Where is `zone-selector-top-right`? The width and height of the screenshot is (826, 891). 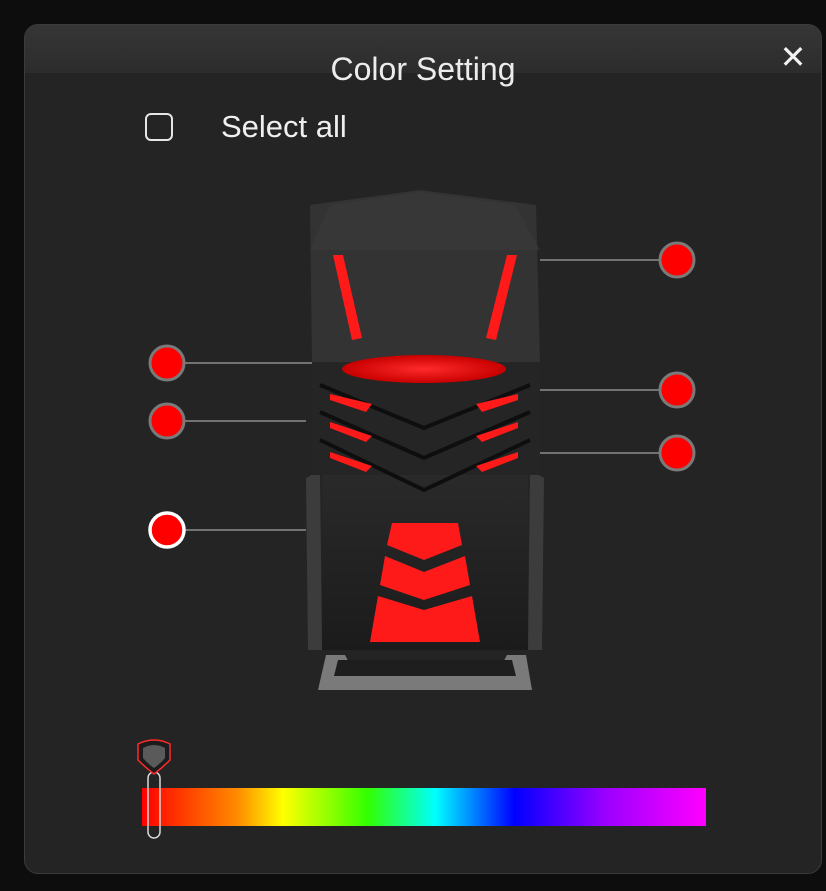 zone-selector-top-right is located at coordinates (677, 260).